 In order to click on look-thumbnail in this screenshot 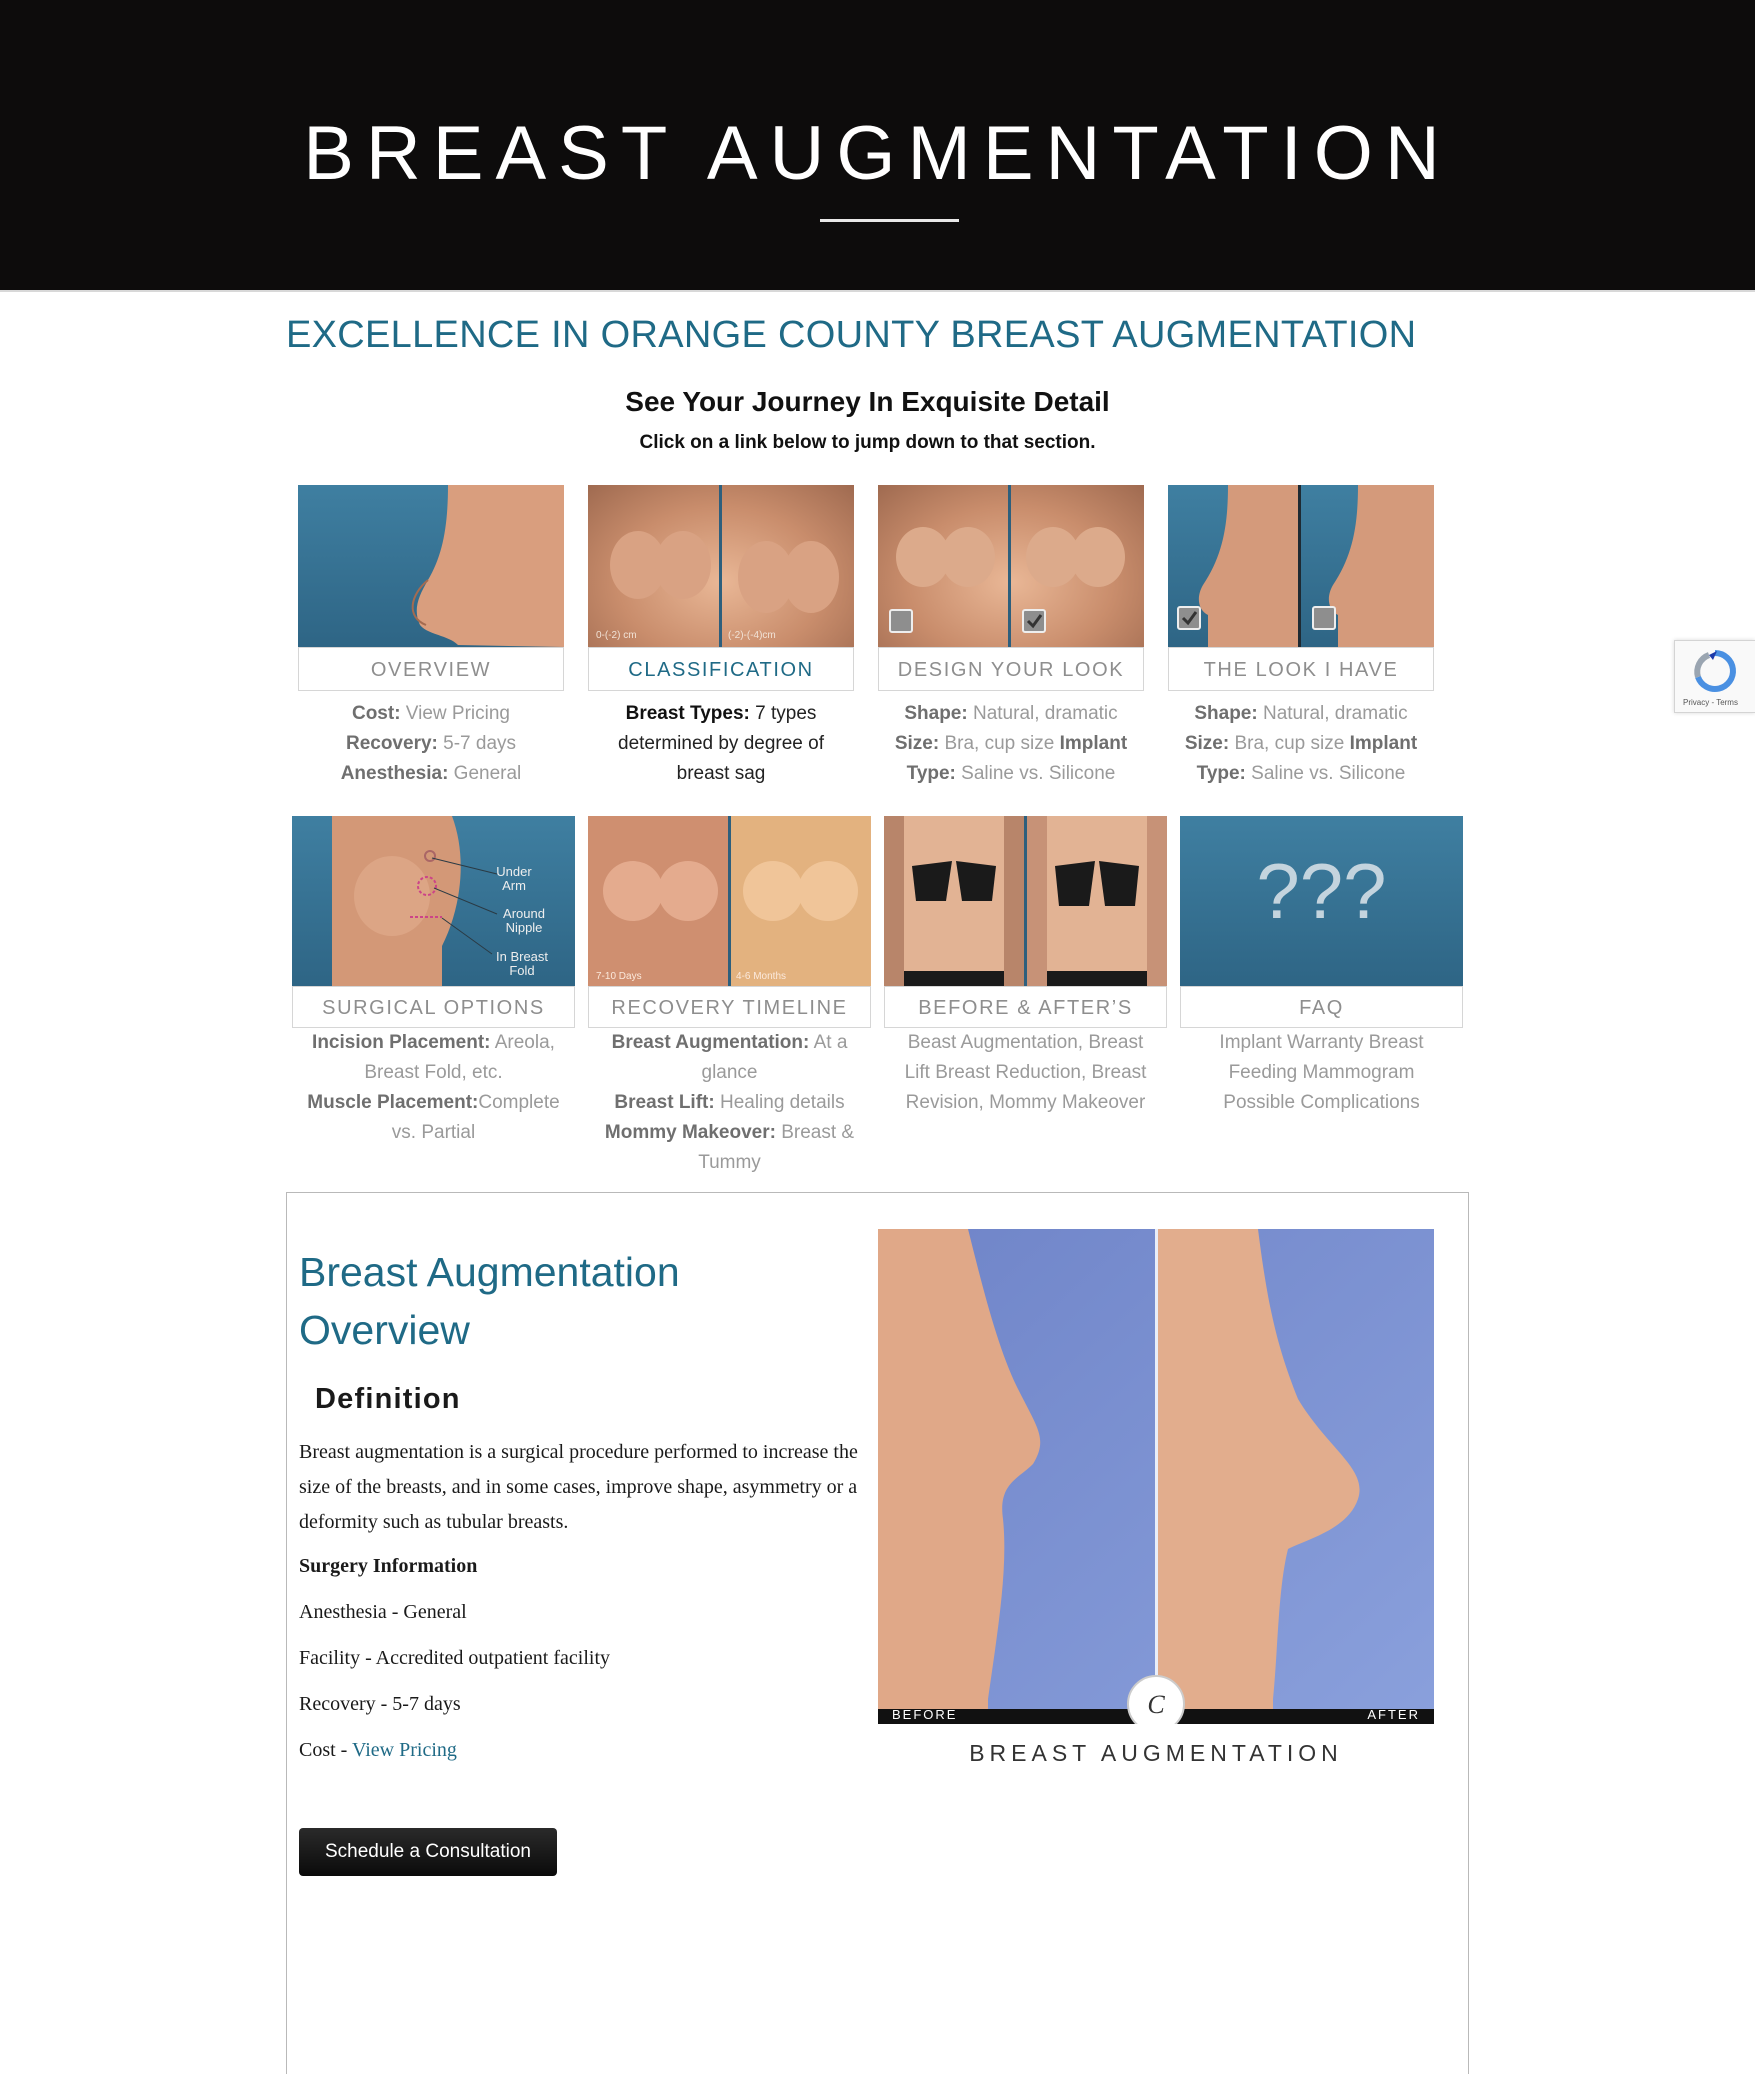, I will do `click(1301, 566)`.